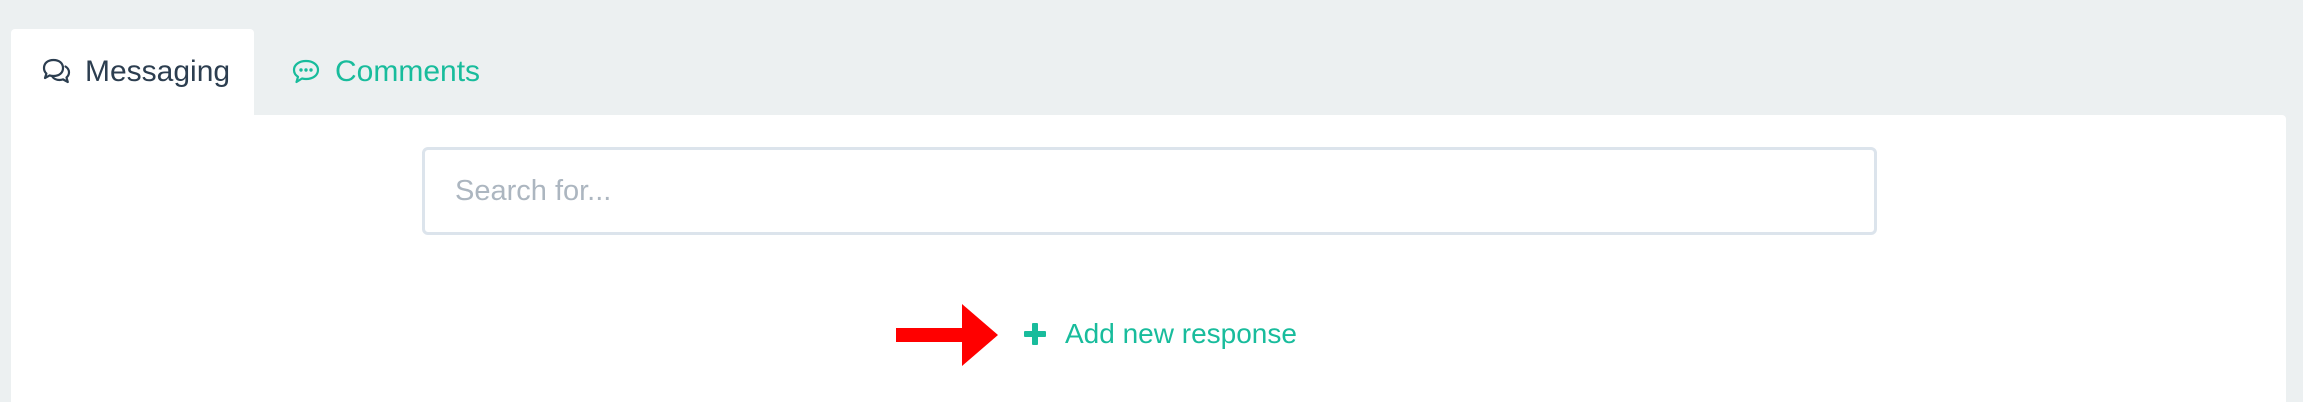 The image size is (2303, 402). Describe the element at coordinates (947, 335) in the screenshot. I see `red-arrow-icon` at that location.